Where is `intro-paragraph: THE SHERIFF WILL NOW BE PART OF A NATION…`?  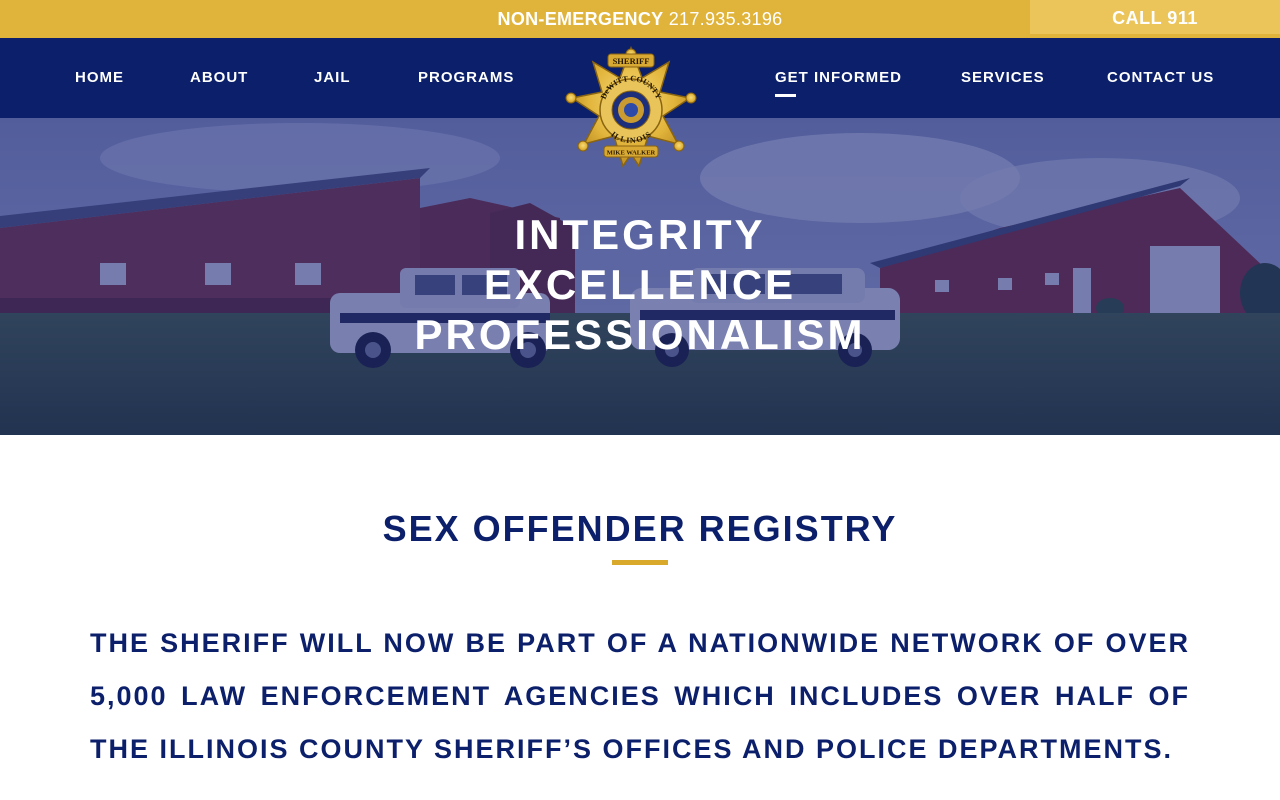
intro-paragraph: THE SHERIFF WILL NOW BE PART OF A NATION… is located at coordinates (640, 696).